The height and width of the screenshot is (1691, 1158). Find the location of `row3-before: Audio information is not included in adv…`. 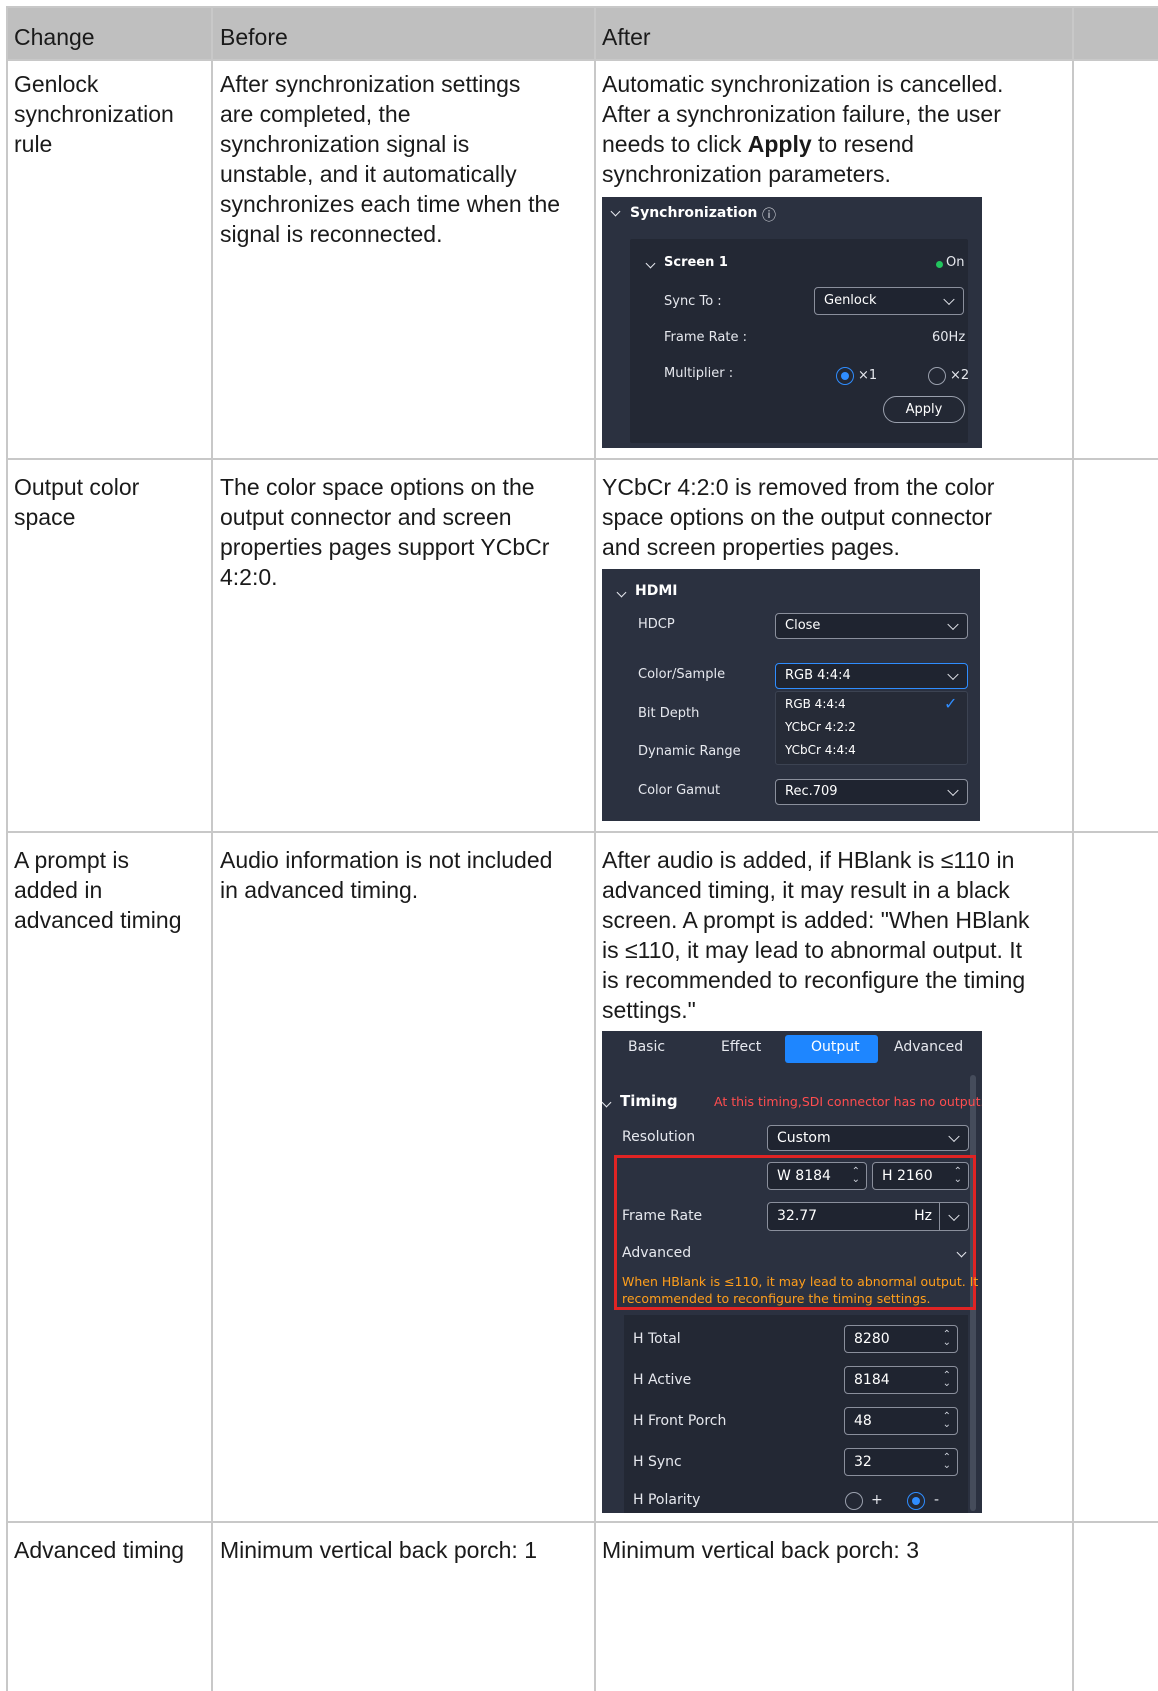

row3-before: Audio information is not included in adv… is located at coordinates (386, 875).